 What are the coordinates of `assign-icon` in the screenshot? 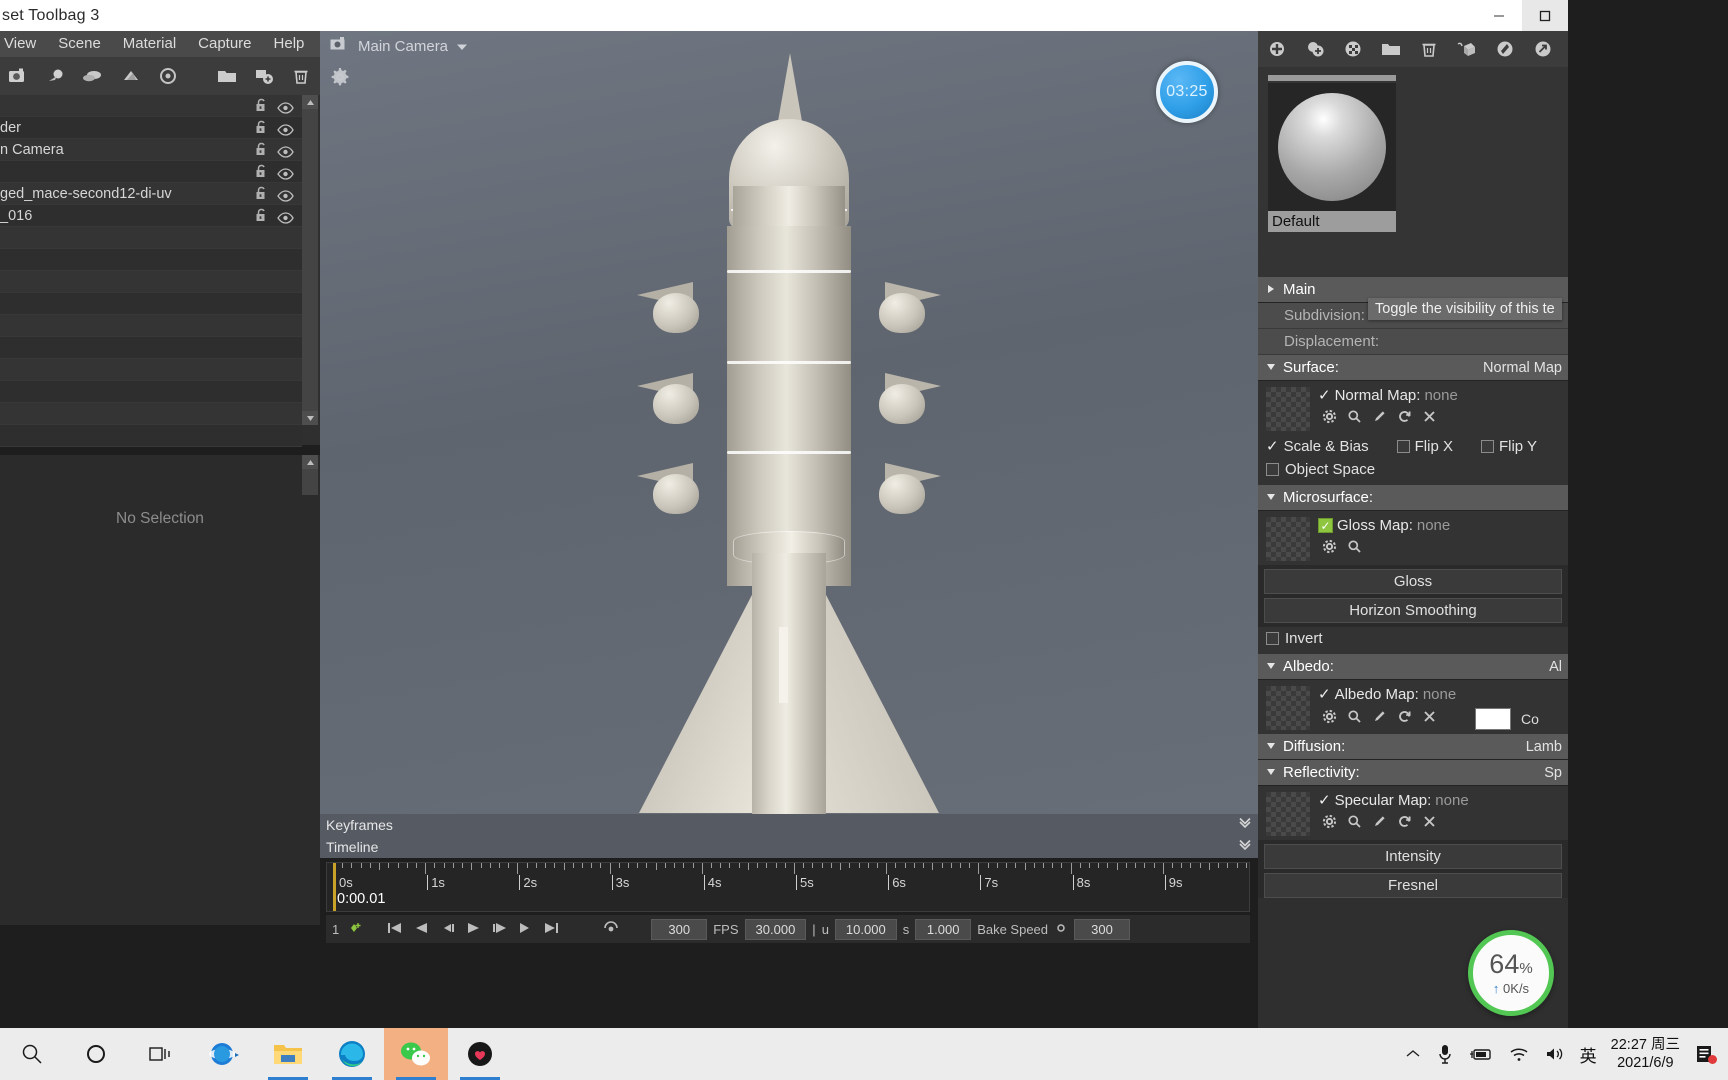 It's located at (1467, 49).